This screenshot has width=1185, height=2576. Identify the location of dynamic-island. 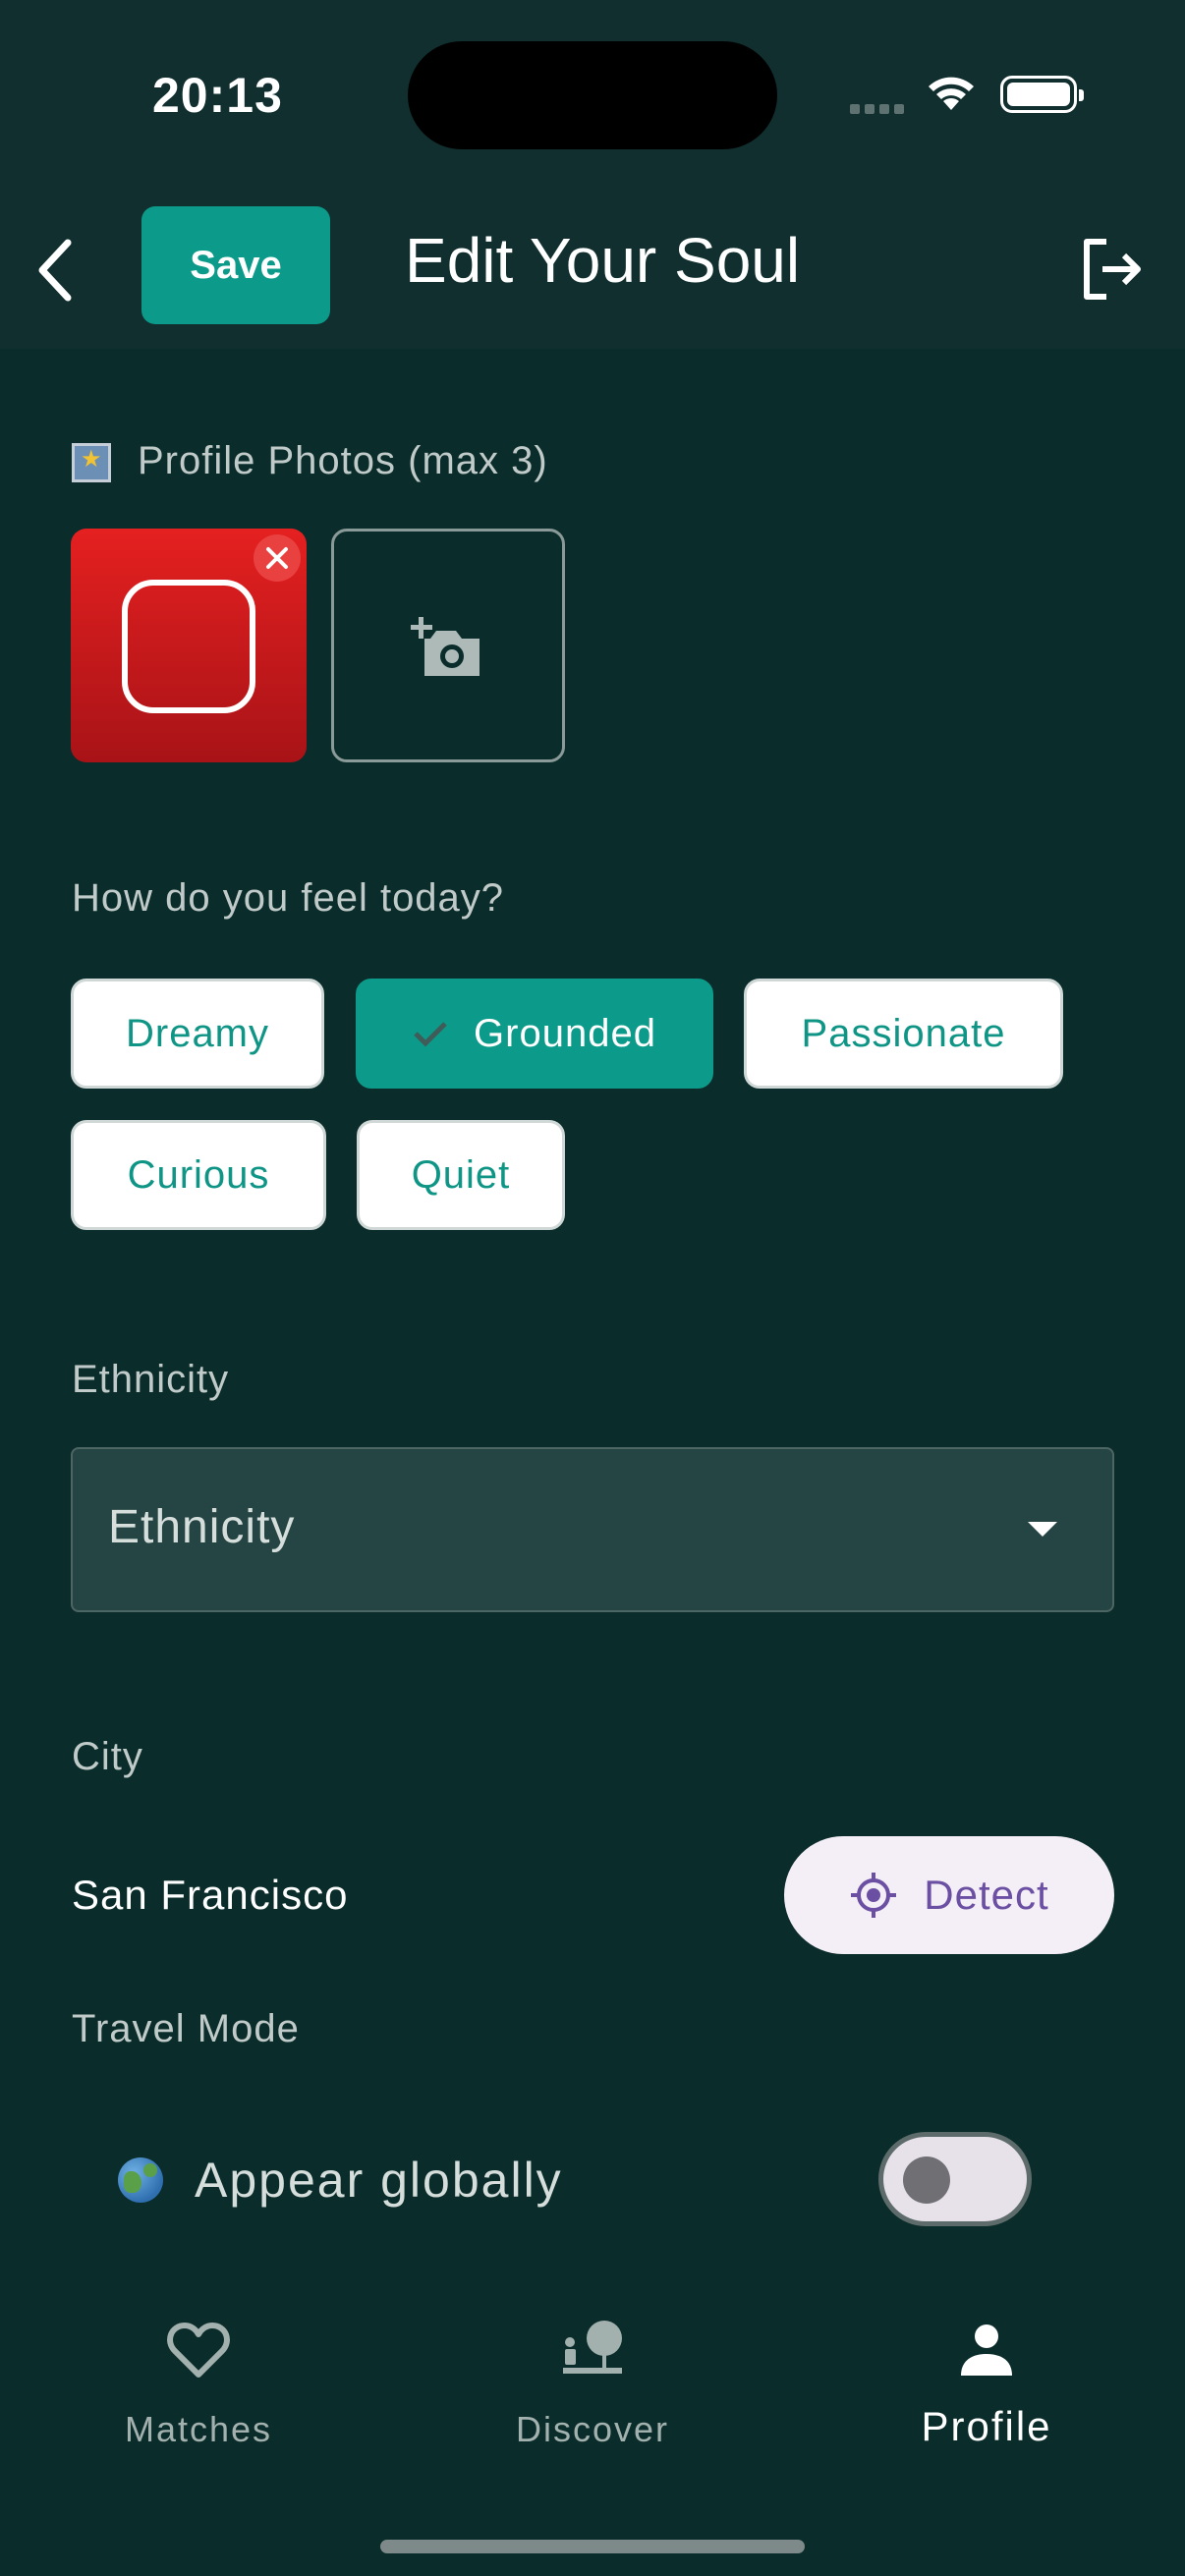
(592, 95).